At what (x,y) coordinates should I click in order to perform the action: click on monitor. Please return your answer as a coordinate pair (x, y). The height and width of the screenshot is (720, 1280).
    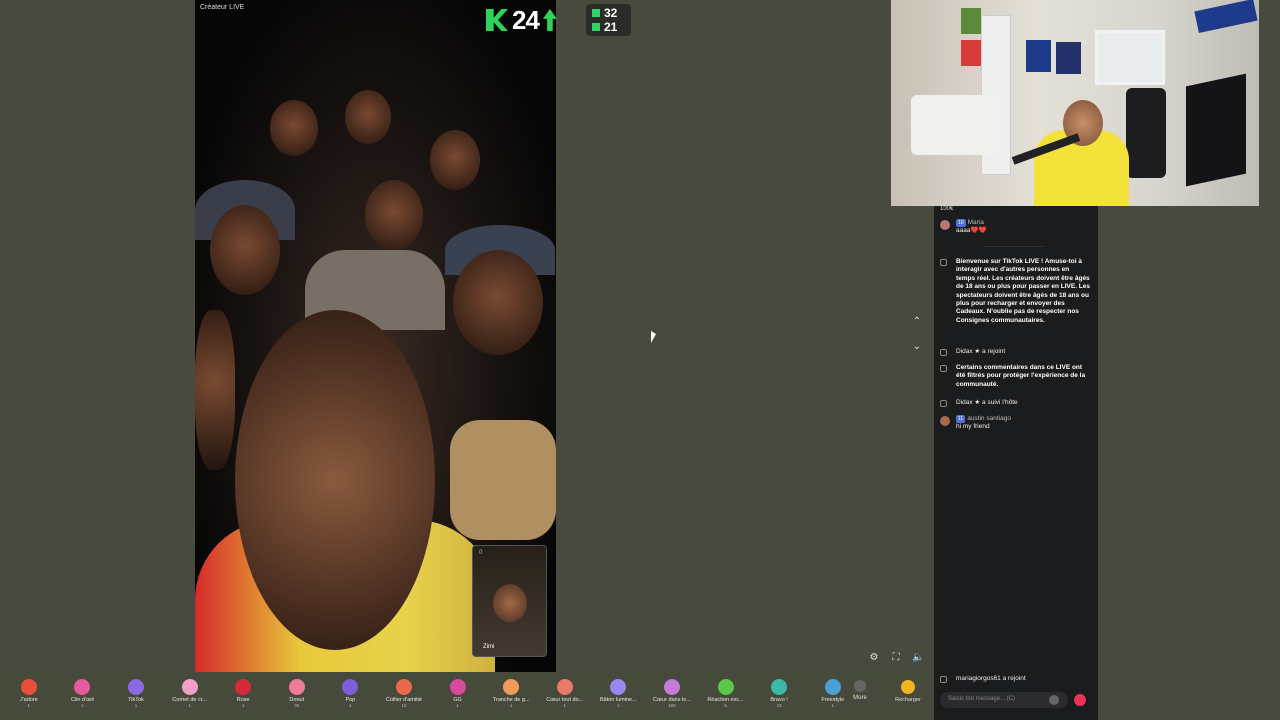
    Looking at the image, I should click on (1216, 130).